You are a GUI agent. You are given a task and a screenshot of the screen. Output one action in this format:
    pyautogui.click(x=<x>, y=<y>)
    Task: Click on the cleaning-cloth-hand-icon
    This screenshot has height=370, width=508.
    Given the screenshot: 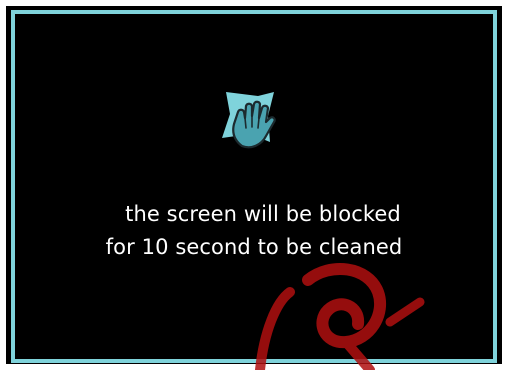 What is the action you would take?
    pyautogui.click(x=249, y=120)
    